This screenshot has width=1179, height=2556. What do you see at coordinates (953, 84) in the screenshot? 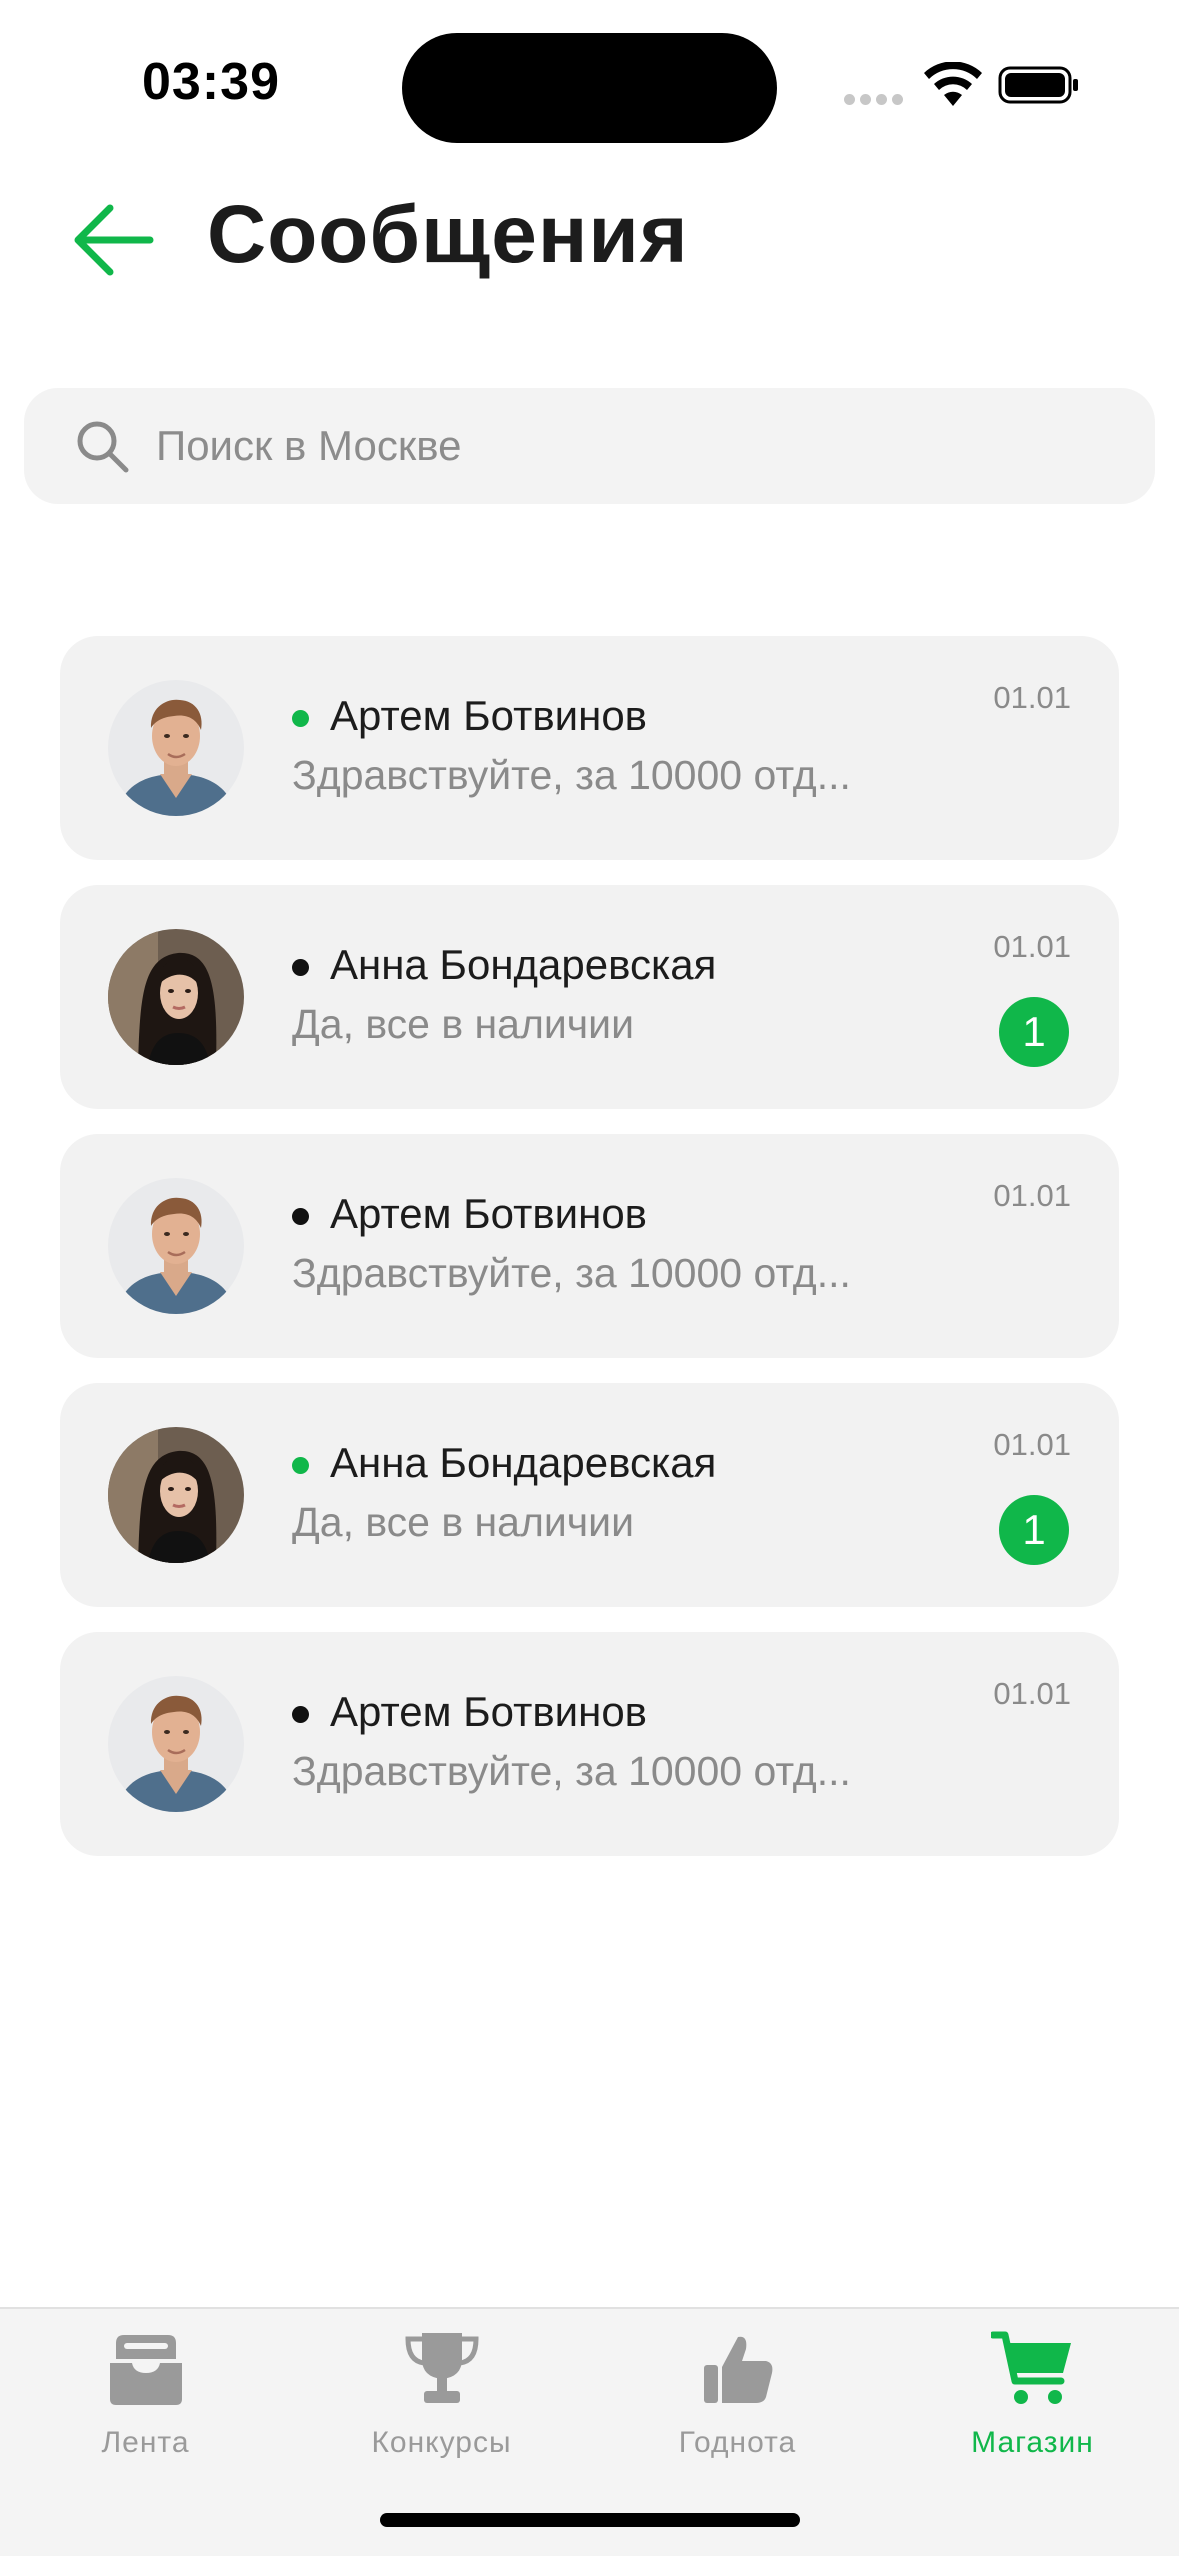
I see `wifi-icon` at bounding box center [953, 84].